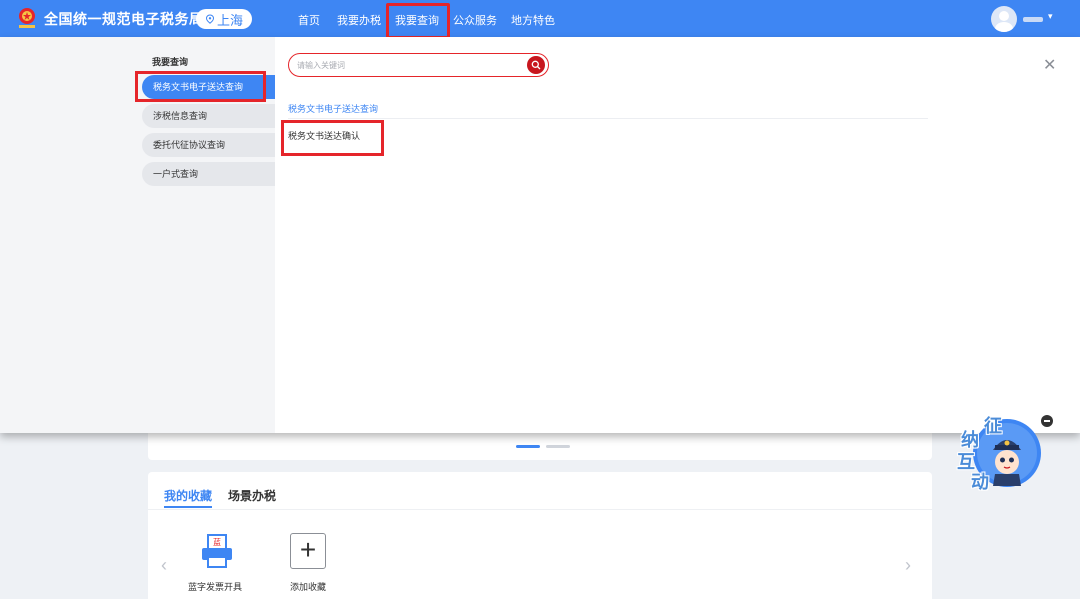 Image resolution: width=1080 pixels, height=599 pixels. I want to click on carousel-dot, so click(558, 446).